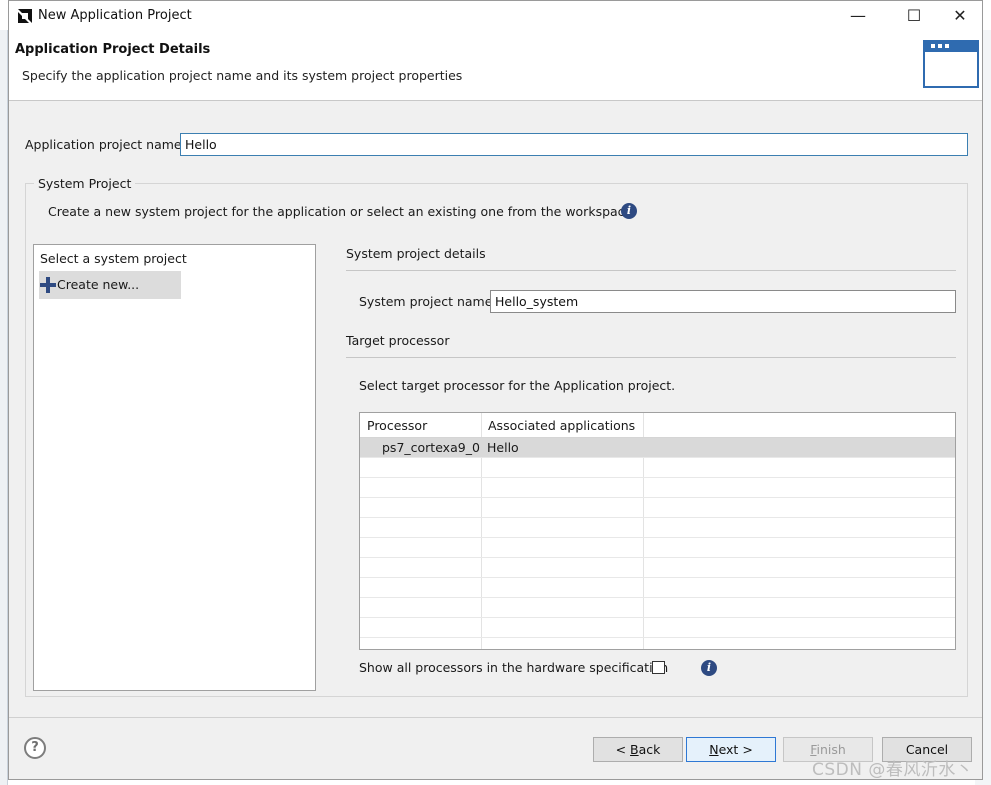 This screenshot has height=785, width=991. What do you see at coordinates (85, 183) in the screenshot?
I see `system-project-legend: System Project` at bounding box center [85, 183].